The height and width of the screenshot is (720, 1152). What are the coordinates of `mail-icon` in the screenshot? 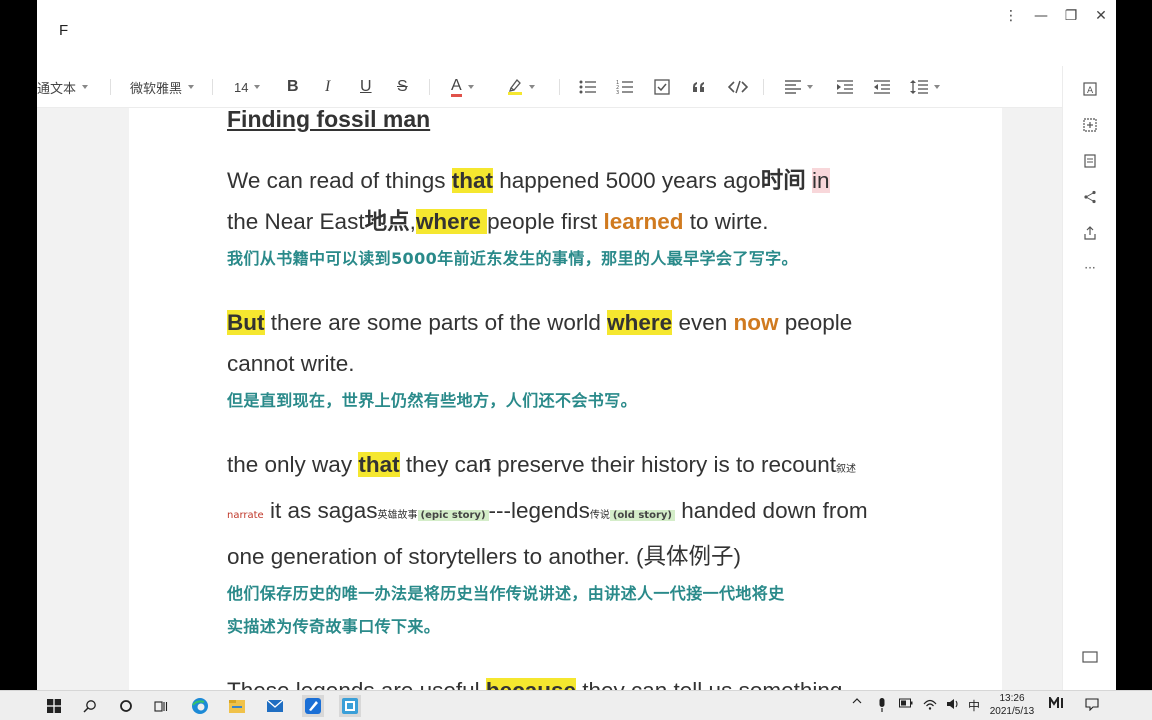 It's located at (275, 706).